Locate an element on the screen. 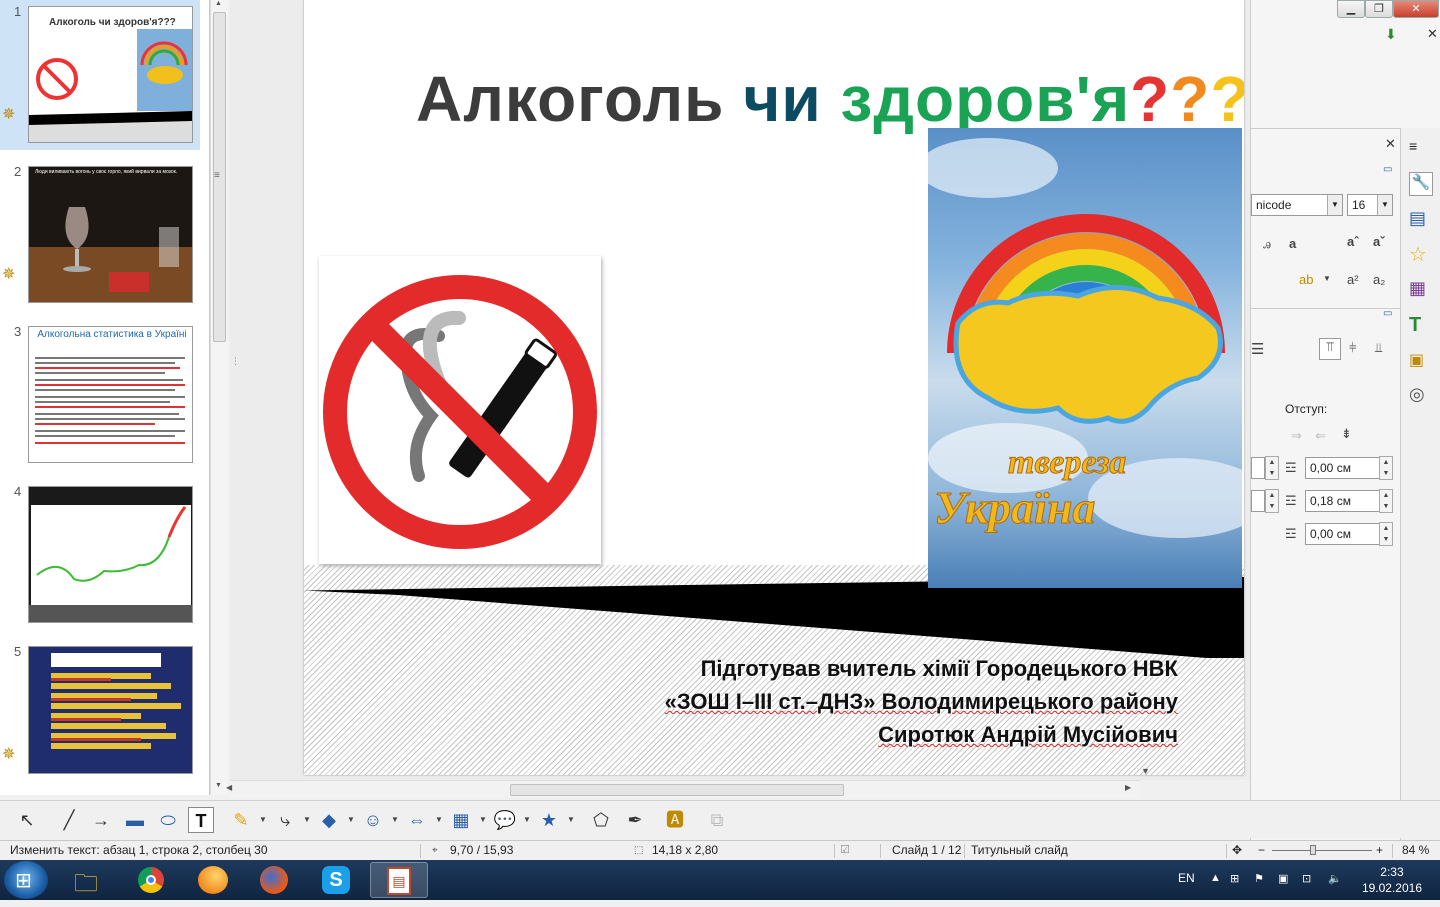 Image resolution: width=1440 pixels, height=907 pixels. zoom-in-icon: + is located at coordinates (1379, 850).